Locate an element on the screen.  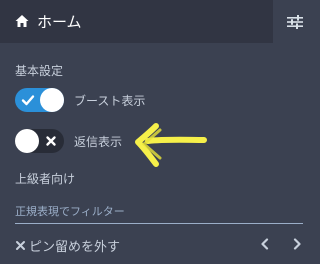
sliders-icon is located at coordinates (294, 21).